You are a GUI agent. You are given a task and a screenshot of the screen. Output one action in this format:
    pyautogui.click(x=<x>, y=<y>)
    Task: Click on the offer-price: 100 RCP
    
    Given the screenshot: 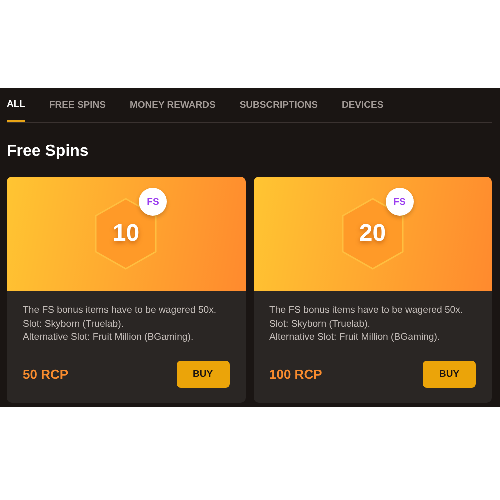 What is the action you would take?
    pyautogui.click(x=296, y=374)
    